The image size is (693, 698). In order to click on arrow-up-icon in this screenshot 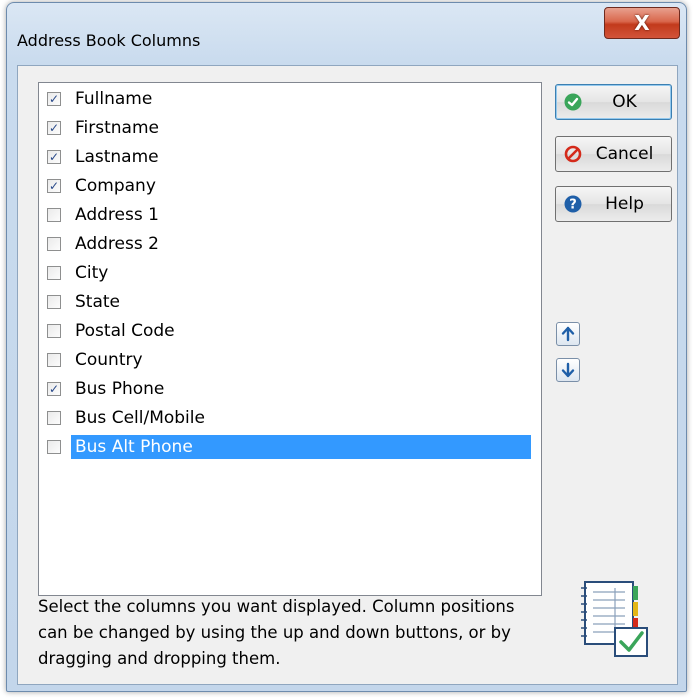, I will do `click(568, 334)`.